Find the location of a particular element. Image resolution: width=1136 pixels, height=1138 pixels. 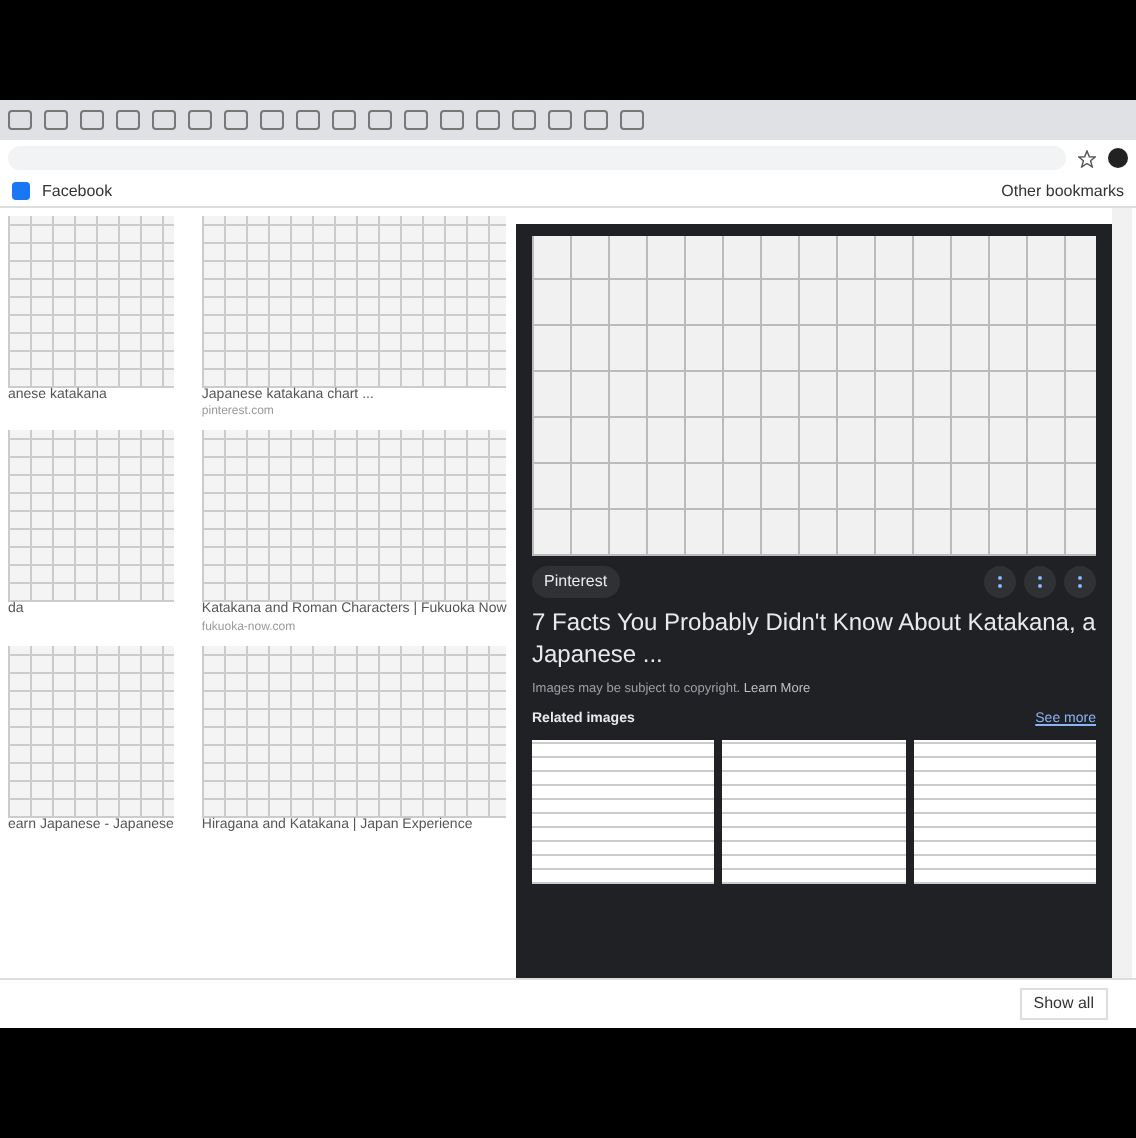

profile-avatar-icon is located at coordinates (1118, 158).